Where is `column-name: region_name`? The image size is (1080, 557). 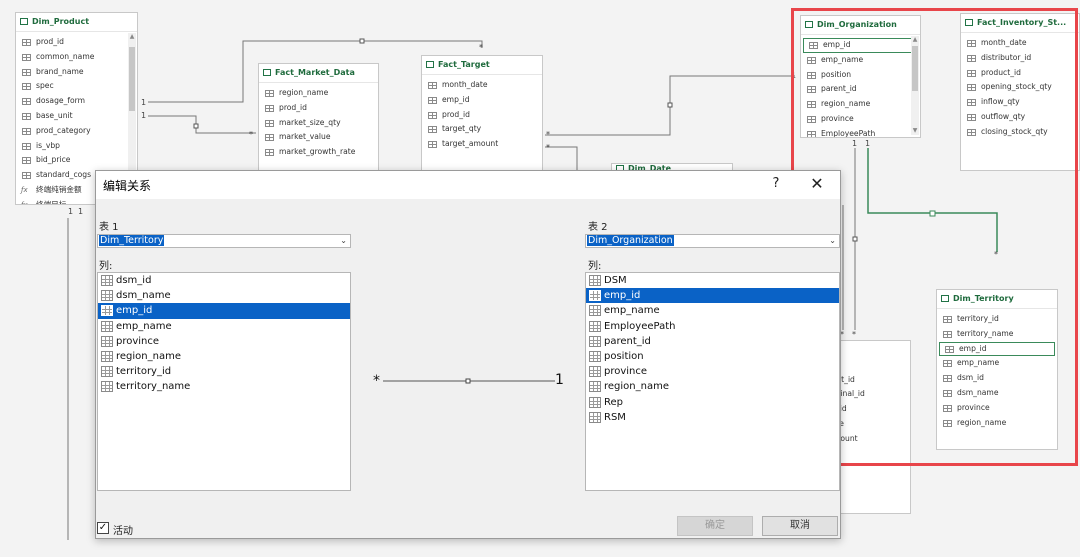 column-name: region_name is located at coordinates (148, 356).